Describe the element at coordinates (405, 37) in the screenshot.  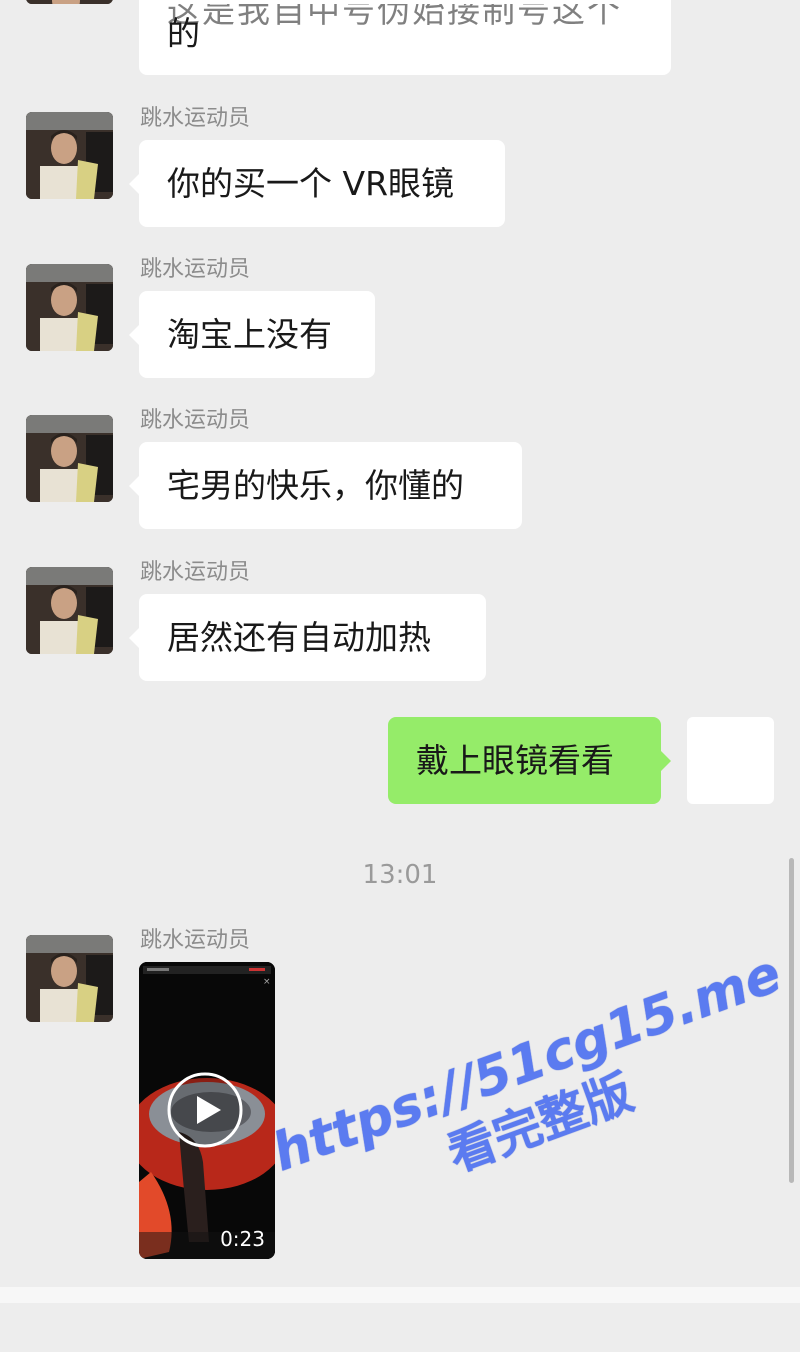
I see `message-bubble-partial: 这是我自中号伪始接制号这个 的` at that location.